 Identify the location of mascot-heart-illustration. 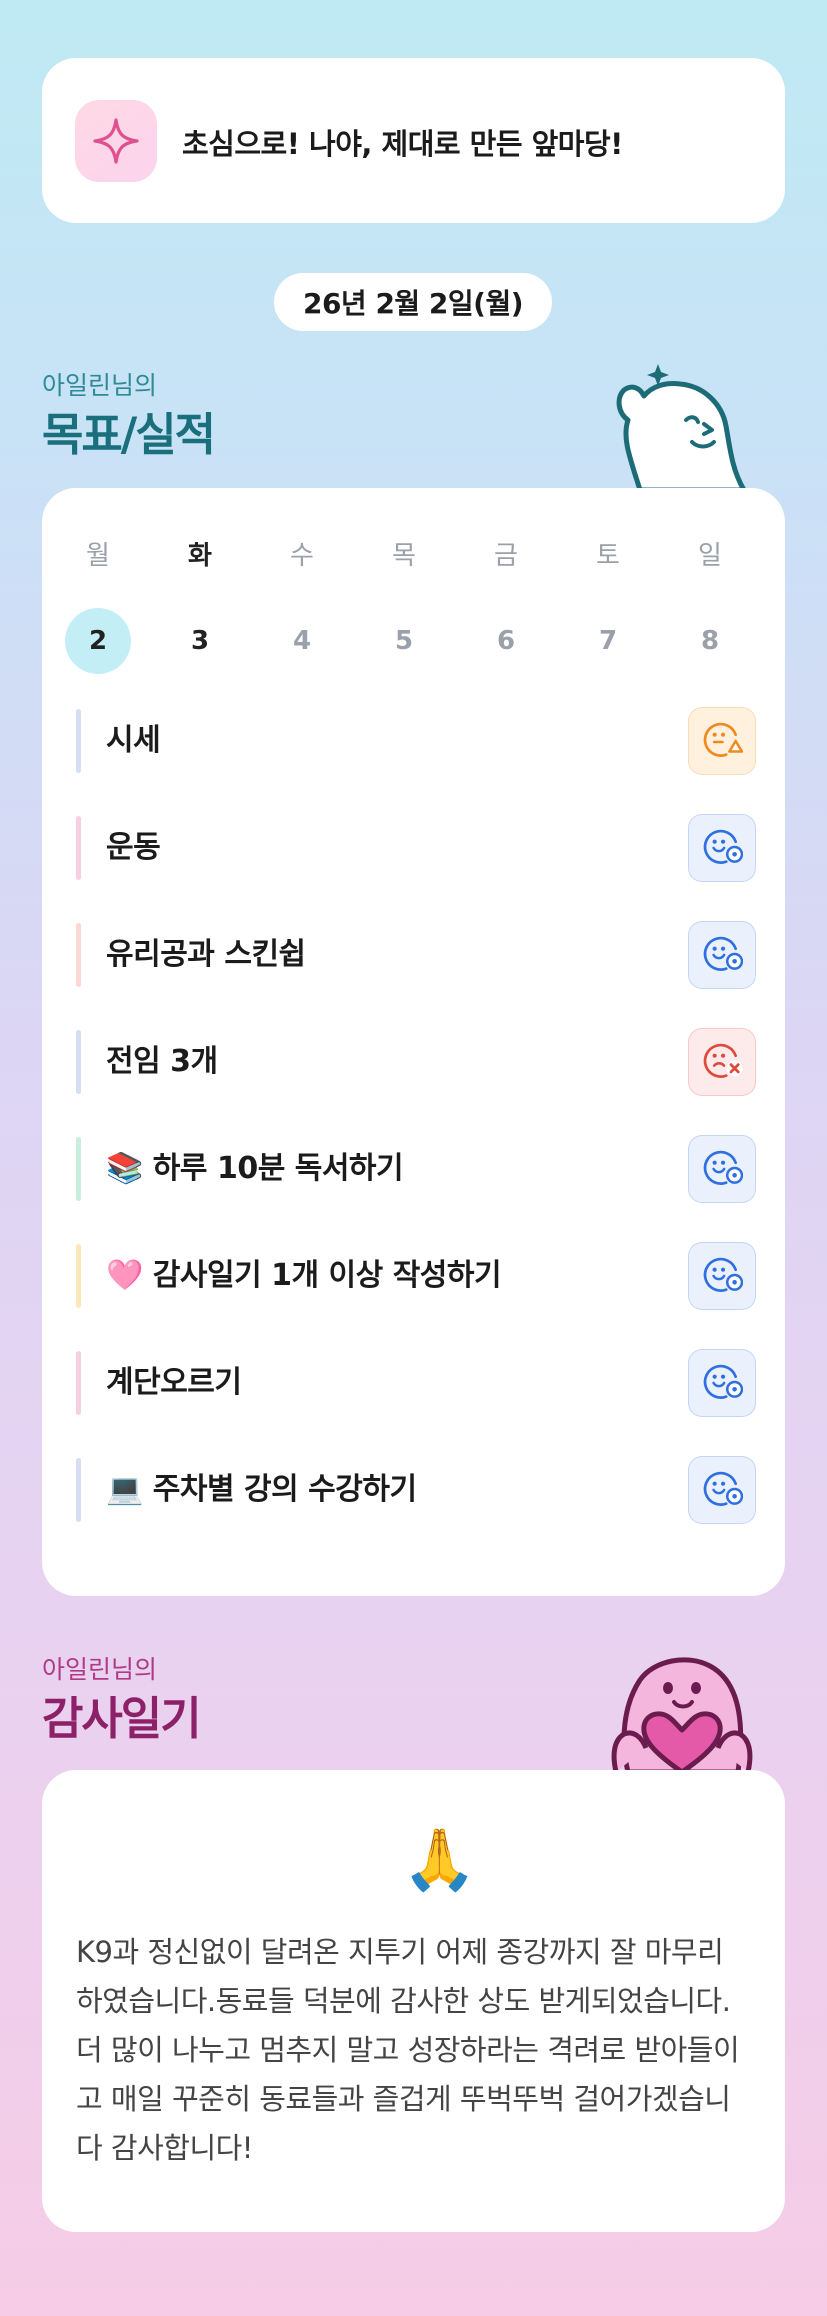
(682, 1714).